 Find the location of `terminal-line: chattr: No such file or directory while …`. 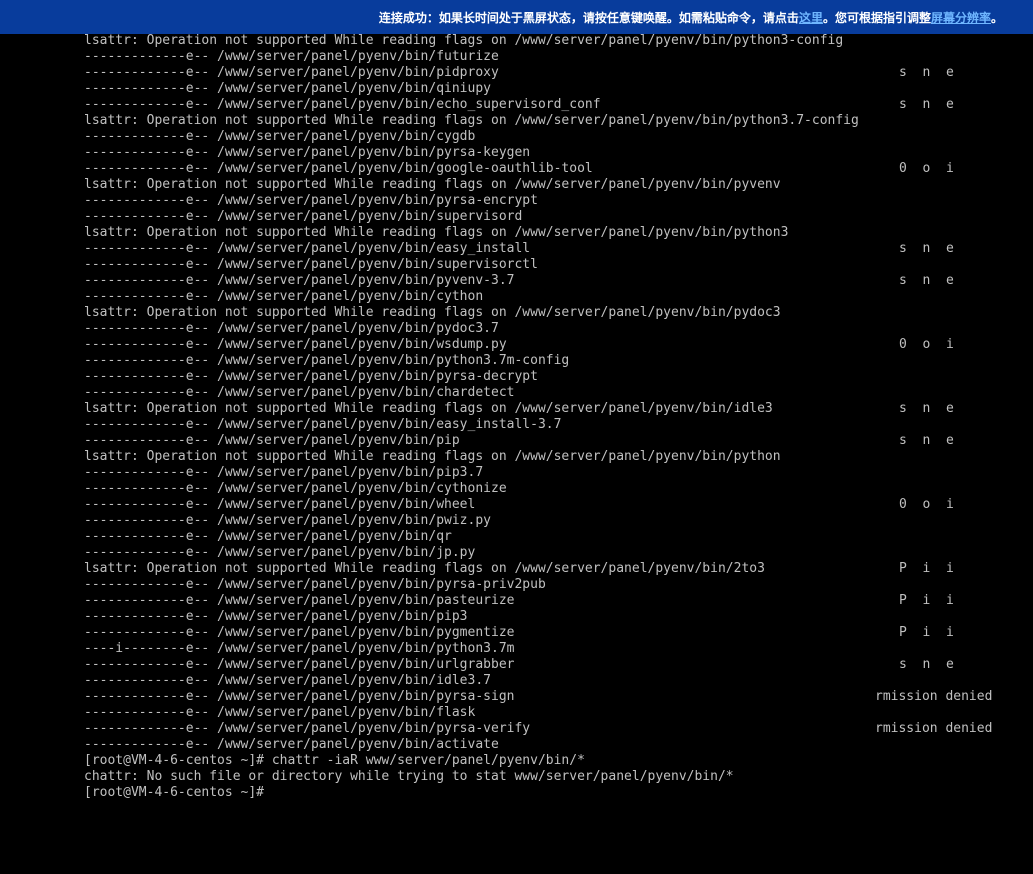

terminal-line: chattr: No such file or directory while … is located at coordinates (551, 777).